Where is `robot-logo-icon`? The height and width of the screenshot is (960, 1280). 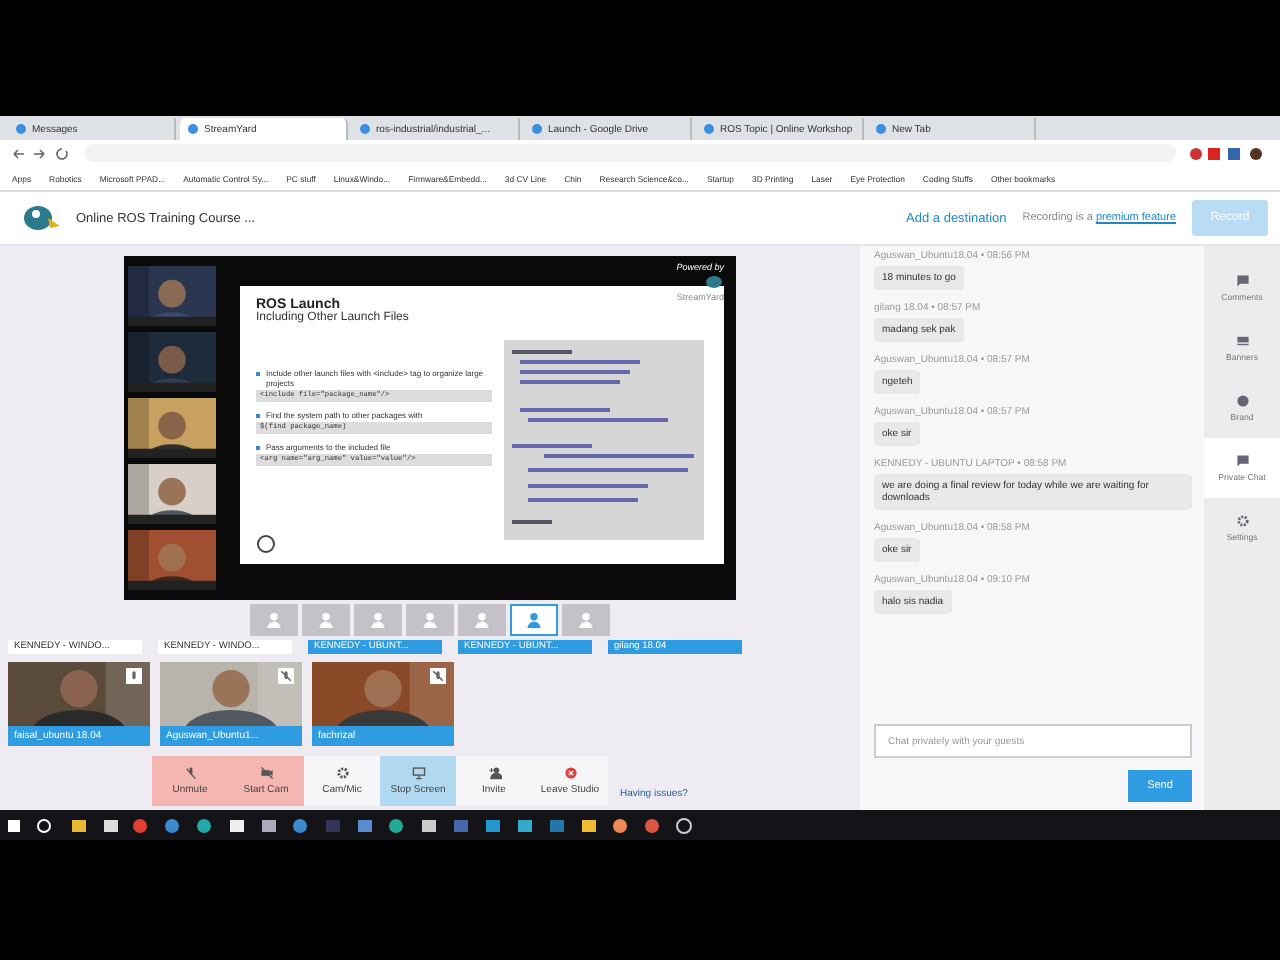
robot-logo-icon is located at coordinates (266, 544).